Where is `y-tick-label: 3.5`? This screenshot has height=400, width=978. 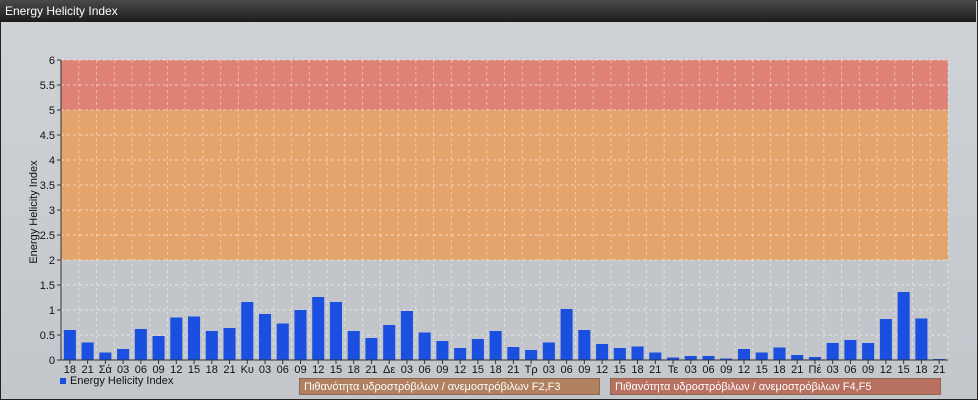 y-tick-label: 3.5 is located at coordinates (47, 186).